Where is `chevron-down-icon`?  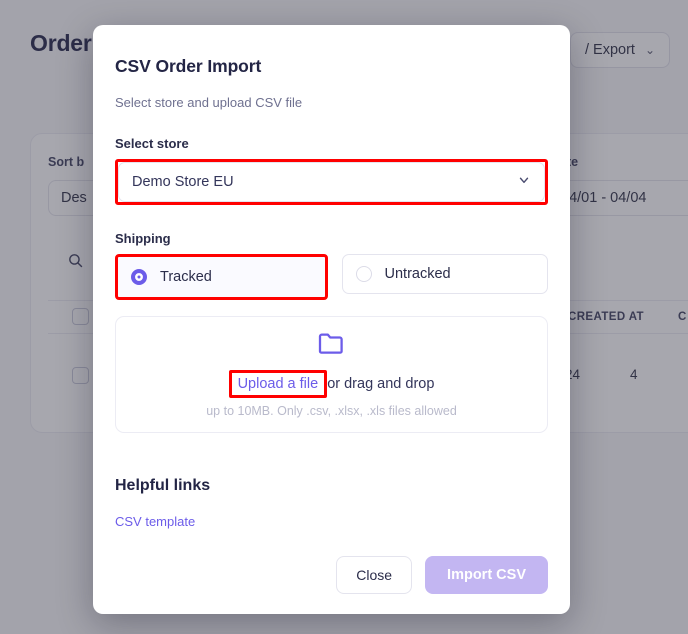
chevron-down-icon is located at coordinates (524, 182).